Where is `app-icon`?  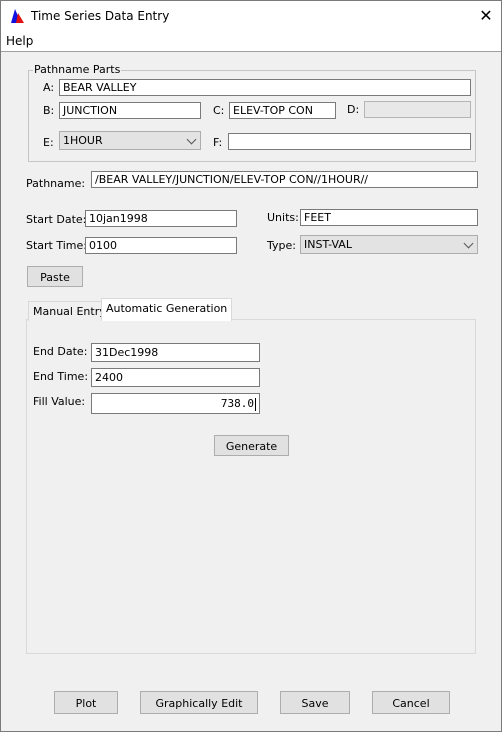 app-icon is located at coordinates (17, 16).